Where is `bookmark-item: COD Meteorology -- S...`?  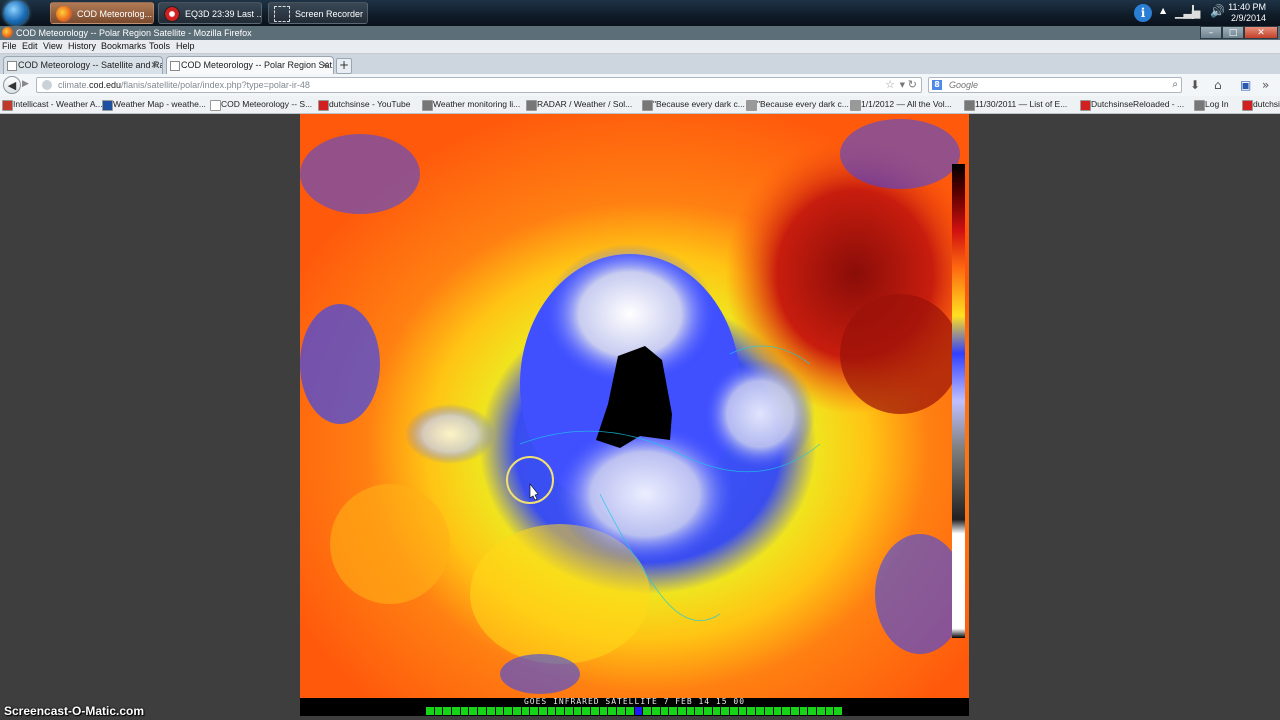 bookmark-item: COD Meteorology -- S... is located at coordinates (267, 104).